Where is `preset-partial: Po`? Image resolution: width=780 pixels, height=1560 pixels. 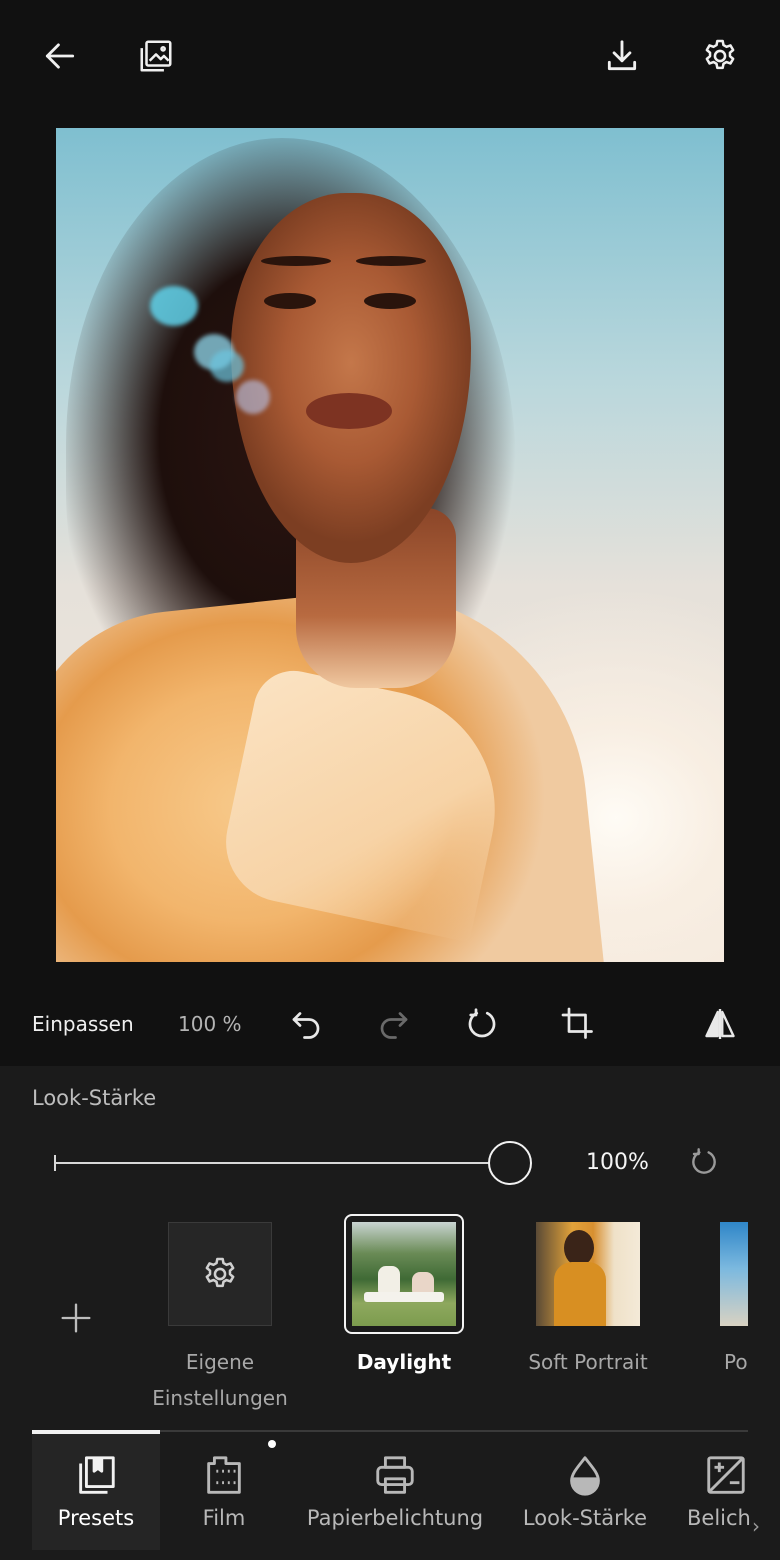
preset-partial: Po is located at coordinates (734, 1298).